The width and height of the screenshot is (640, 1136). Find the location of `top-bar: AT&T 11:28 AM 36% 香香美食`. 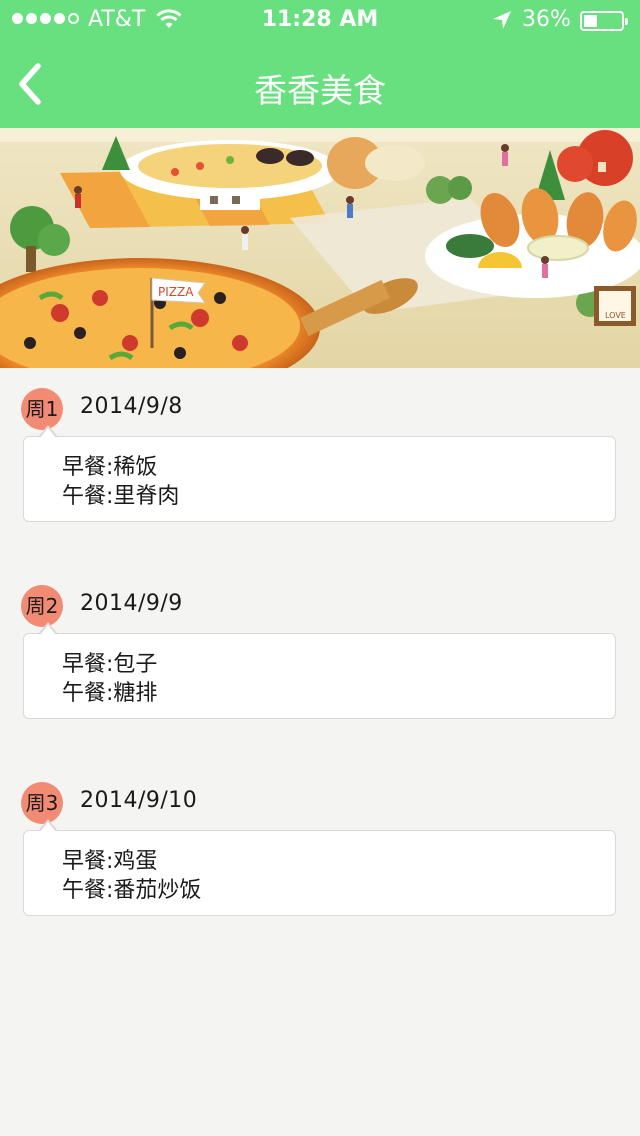

top-bar: AT&T 11:28 AM 36% 香香美食 is located at coordinates (320, 64).